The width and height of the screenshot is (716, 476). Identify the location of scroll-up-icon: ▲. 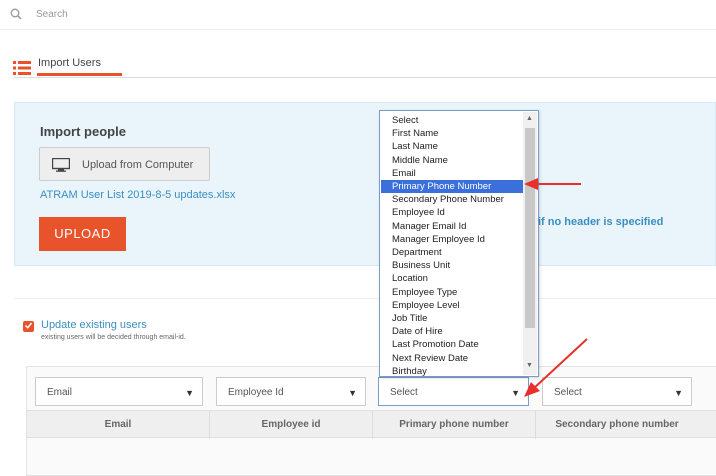
(529, 118).